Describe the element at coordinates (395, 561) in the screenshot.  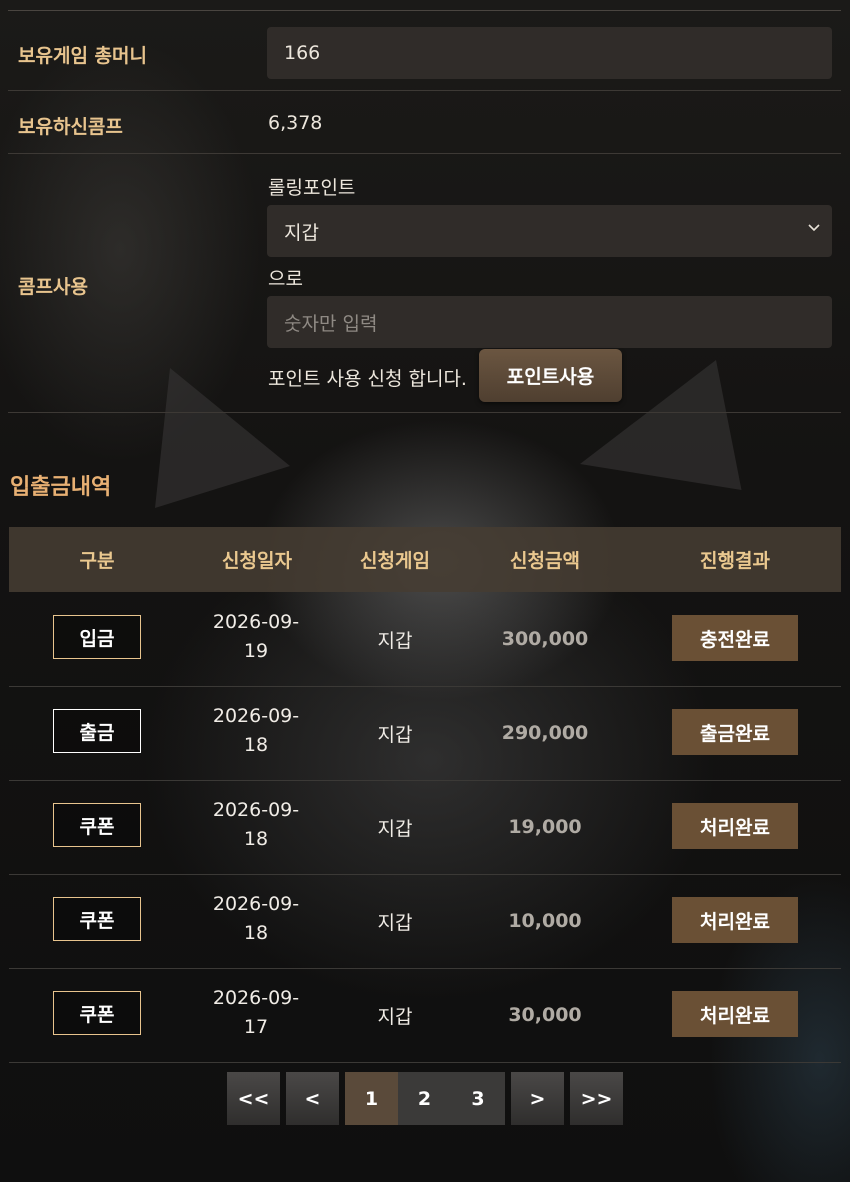
I see `header-game: 신청게임` at that location.